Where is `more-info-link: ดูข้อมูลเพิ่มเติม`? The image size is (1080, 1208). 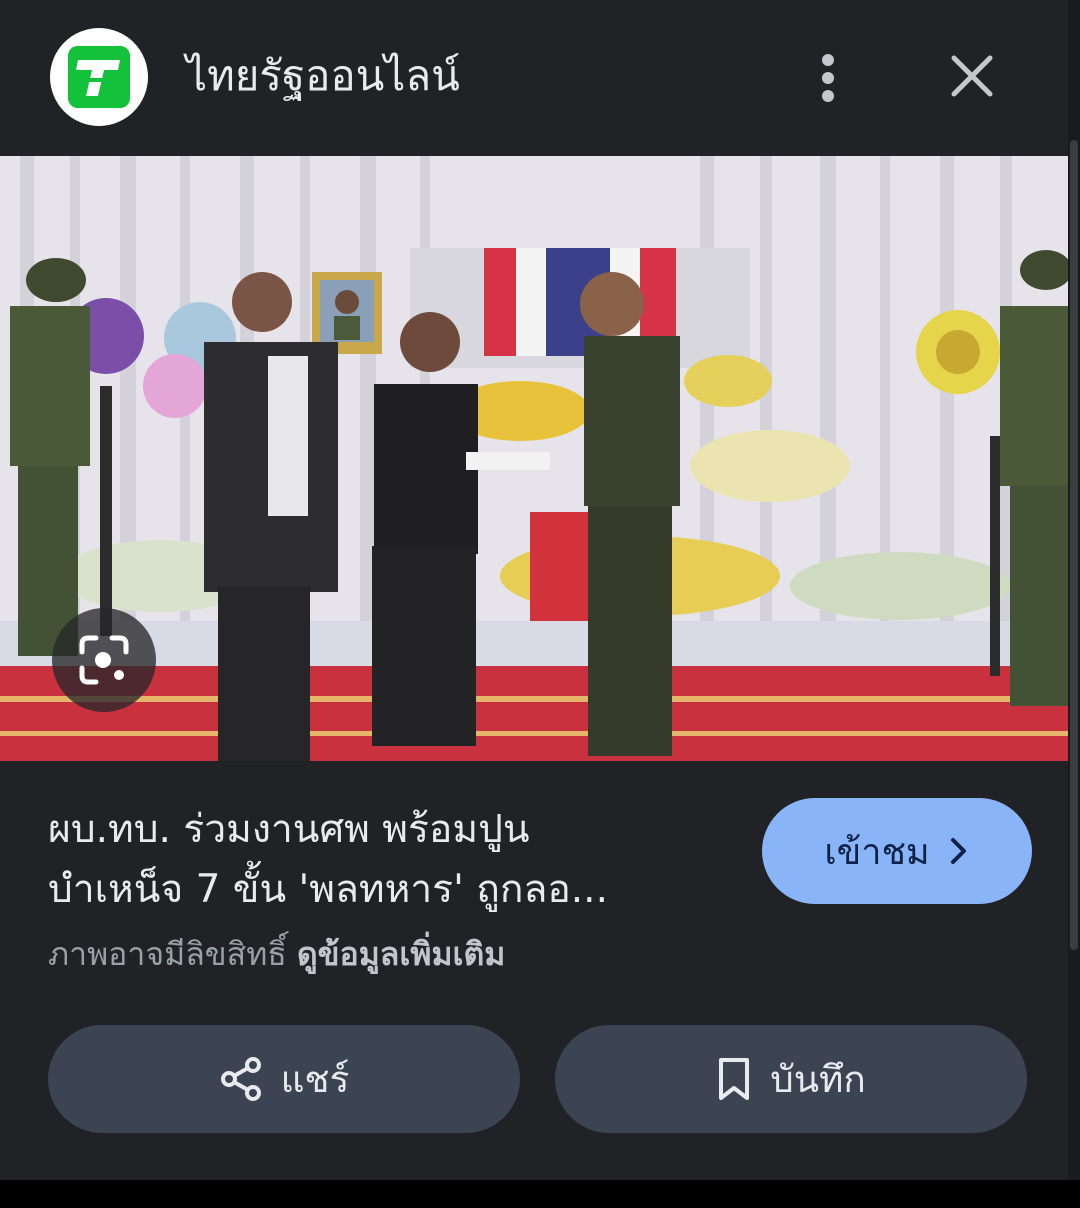 more-info-link: ดูข้อมูลเพิ่มเติม is located at coordinates (401, 954).